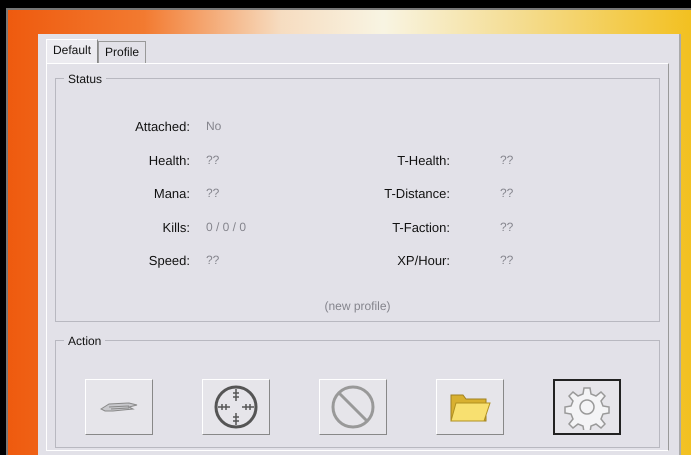 The height and width of the screenshot is (455, 691). Describe the element at coordinates (417, 193) in the screenshot. I see `field-label: T-Distance:` at that location.